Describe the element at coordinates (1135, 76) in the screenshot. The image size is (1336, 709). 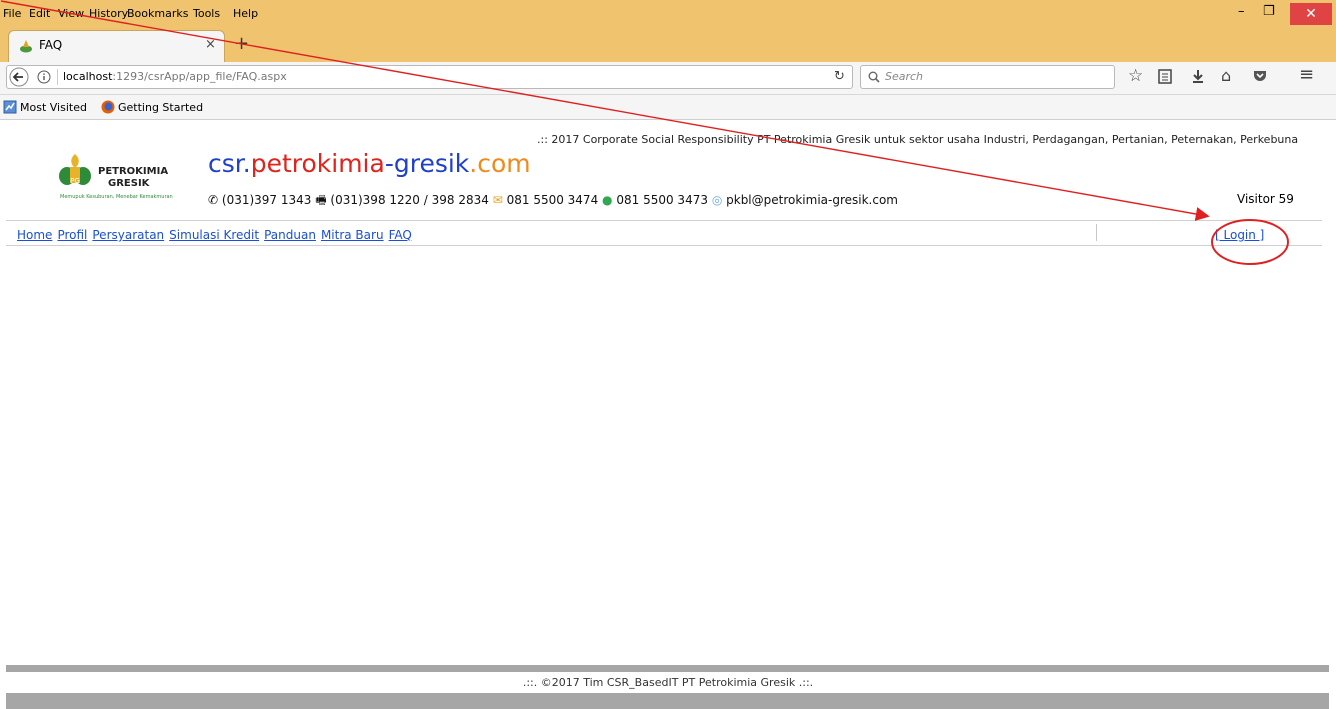
I see `bookmark-star-icon: ☆` at that location.